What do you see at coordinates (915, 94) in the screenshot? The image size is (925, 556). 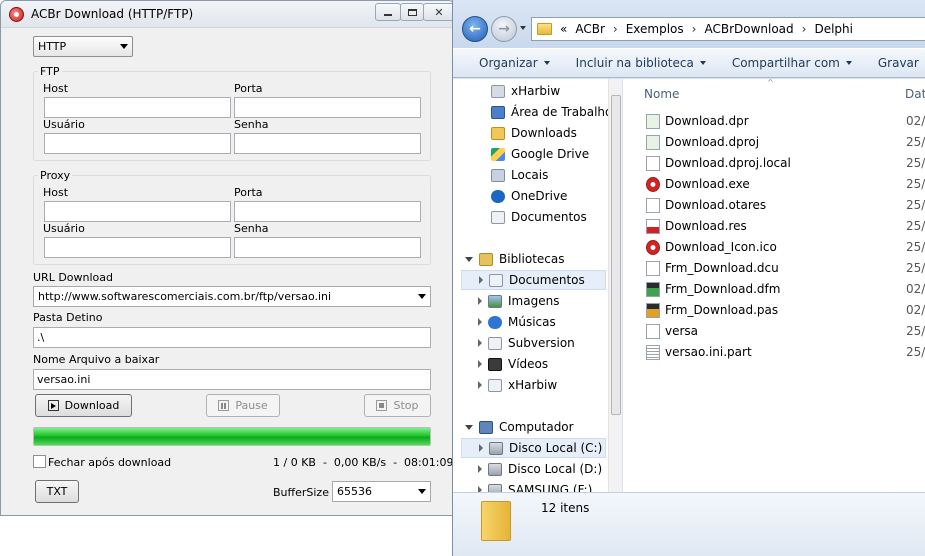 I see `column-header-date: Data` at bounding box center [915, 94].